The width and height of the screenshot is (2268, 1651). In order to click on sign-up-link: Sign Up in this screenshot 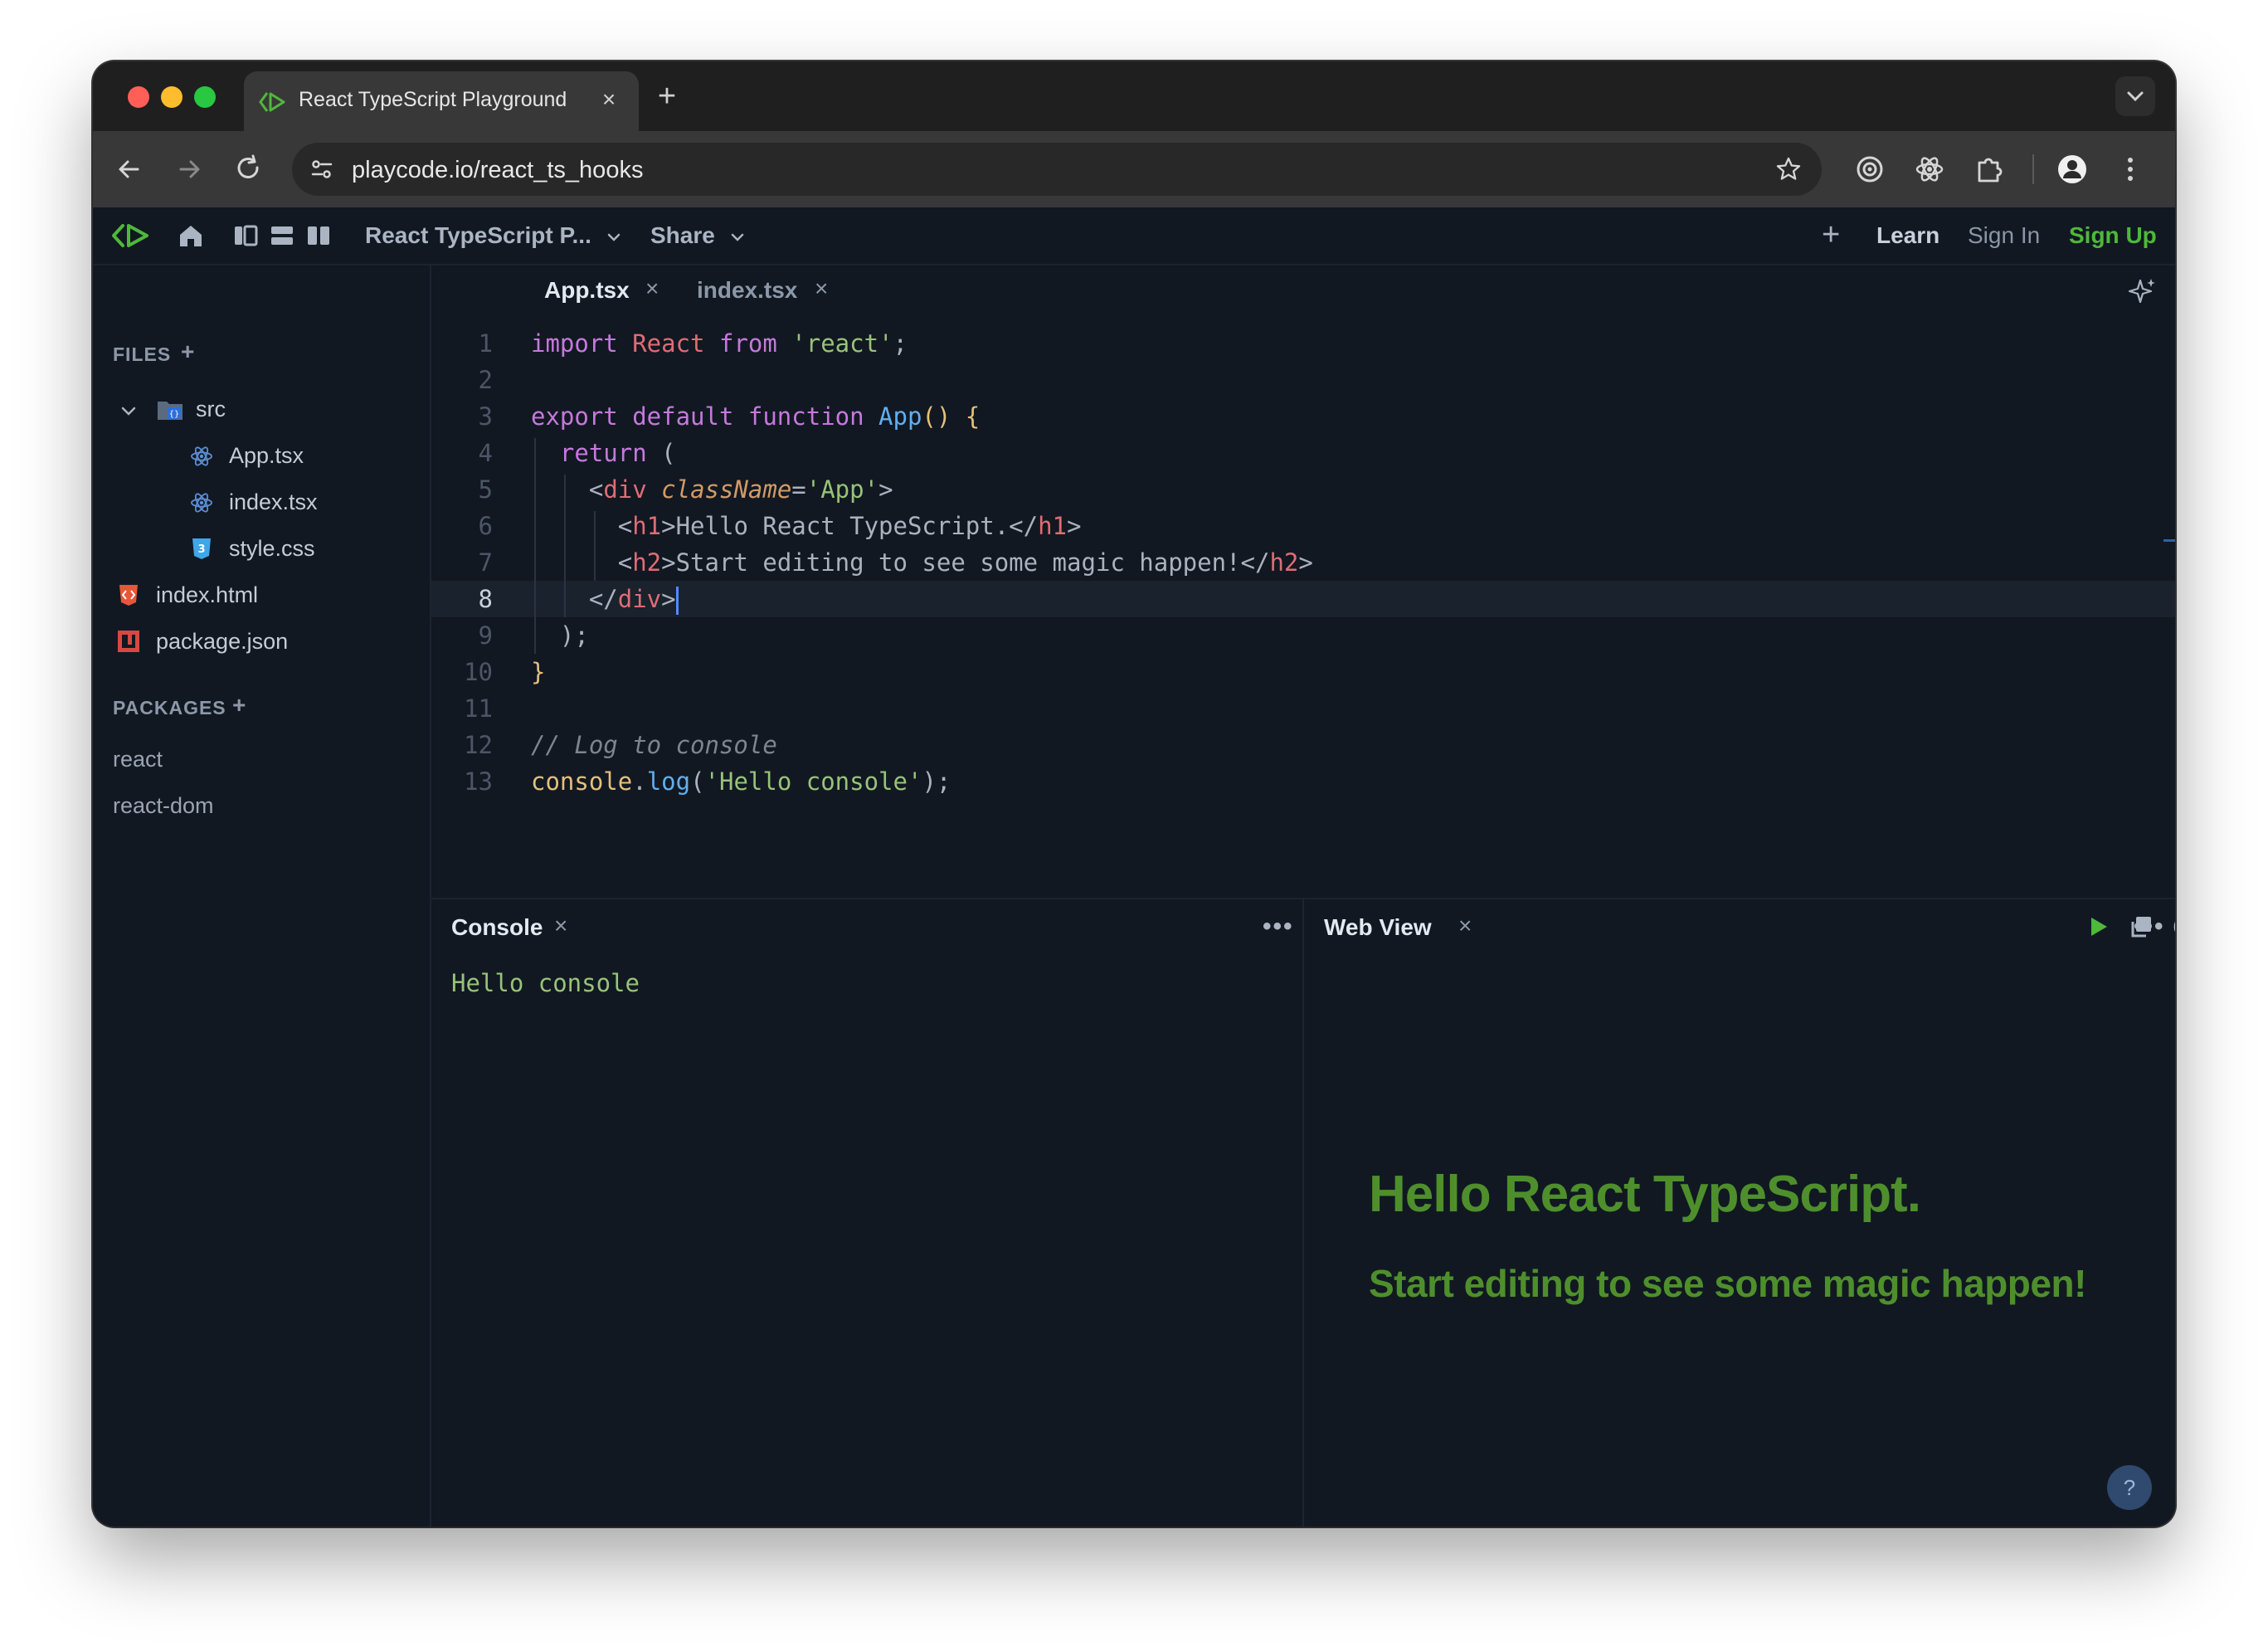, I will do `click(2113, 236)`.